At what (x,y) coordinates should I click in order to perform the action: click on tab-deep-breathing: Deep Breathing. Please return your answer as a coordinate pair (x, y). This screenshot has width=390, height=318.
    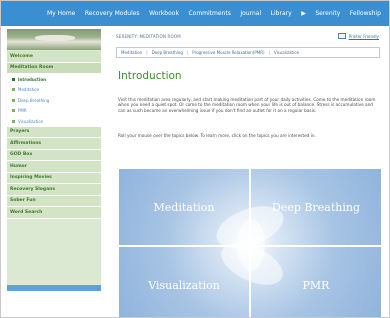
    Looking at the image, I should click on (167, 52).